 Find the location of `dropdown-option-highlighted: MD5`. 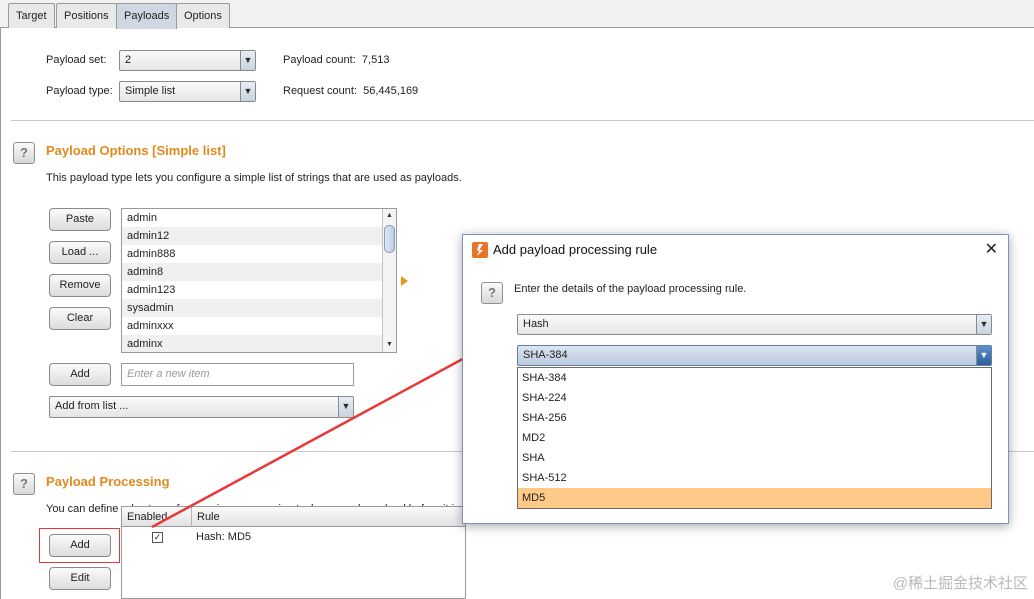

dropdown-option-highlighted: MD5 is located at coordinates (754, 498).